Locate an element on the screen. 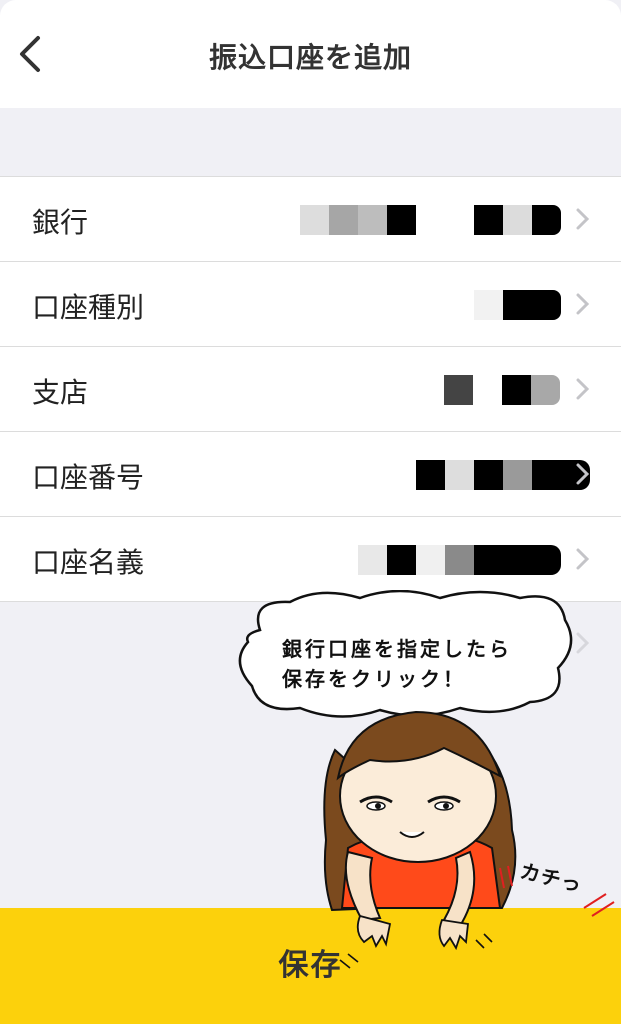 This screenshot has width=621, height=1024. account-holder-value-redacted is located at coordinates (459, 560).